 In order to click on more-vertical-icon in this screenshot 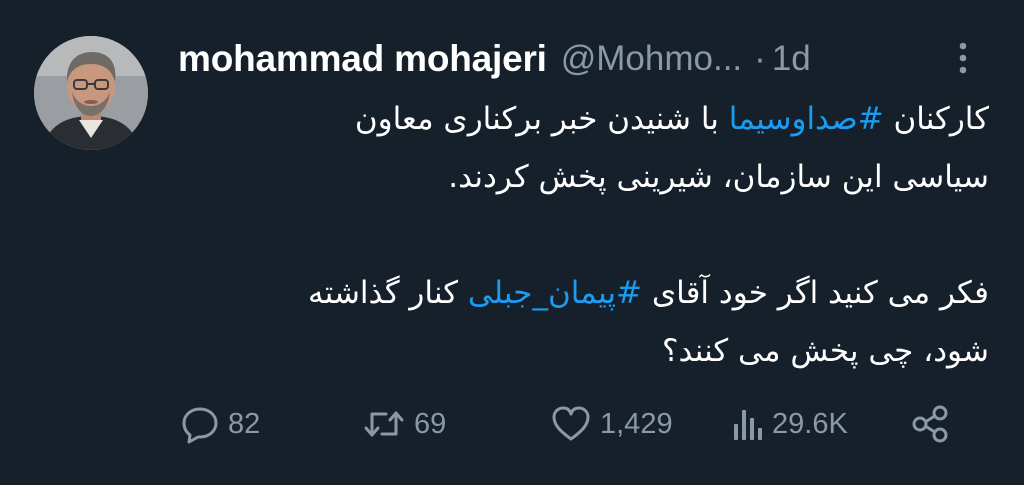, I will do `click(963, 62)`.